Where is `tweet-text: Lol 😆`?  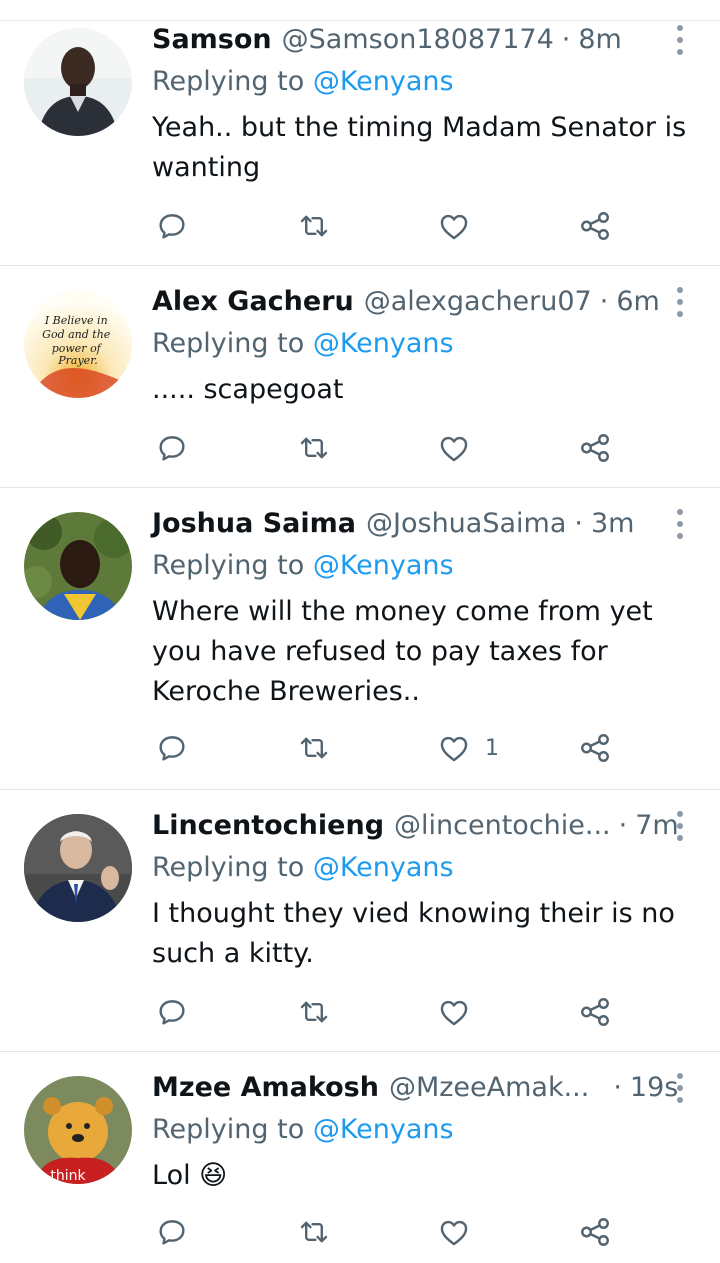 tweet-text: Lol 😆 is located at coordinates (190, 1175).